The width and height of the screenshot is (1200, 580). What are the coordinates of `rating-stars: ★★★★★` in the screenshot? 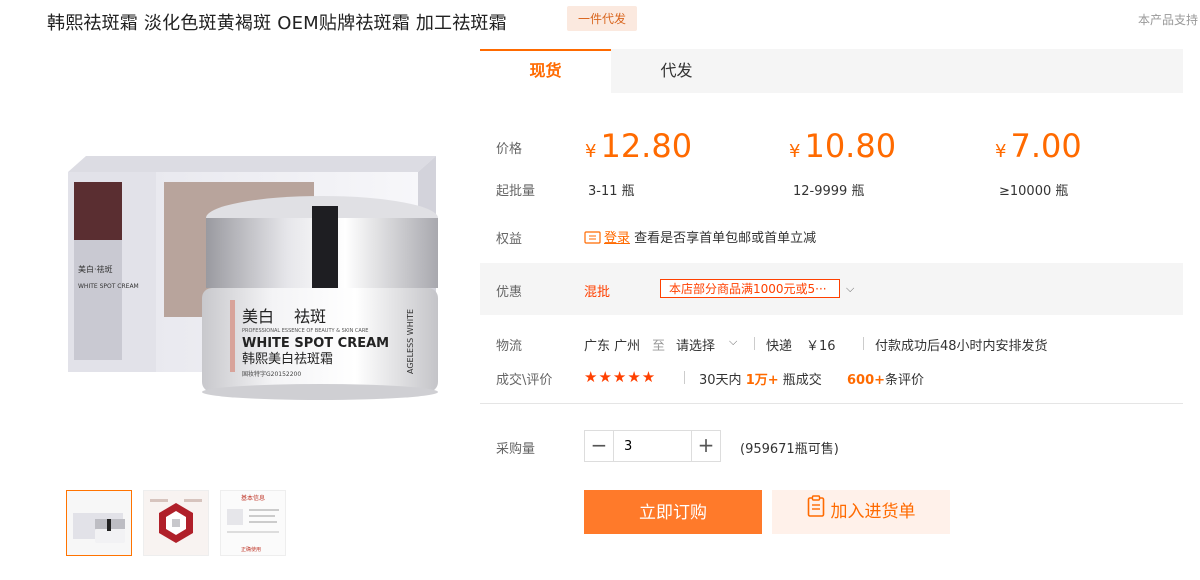 It's located at (620, 377).